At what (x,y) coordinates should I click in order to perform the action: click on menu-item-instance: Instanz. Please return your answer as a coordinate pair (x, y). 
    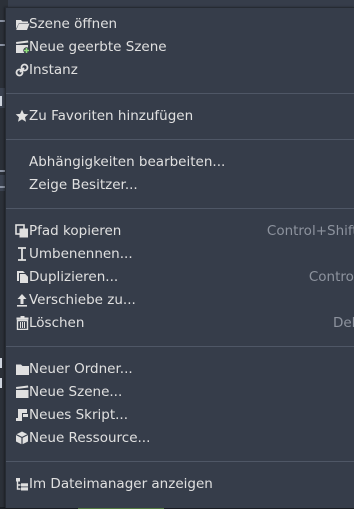
    Looking at the image, I should click on (180, 70).